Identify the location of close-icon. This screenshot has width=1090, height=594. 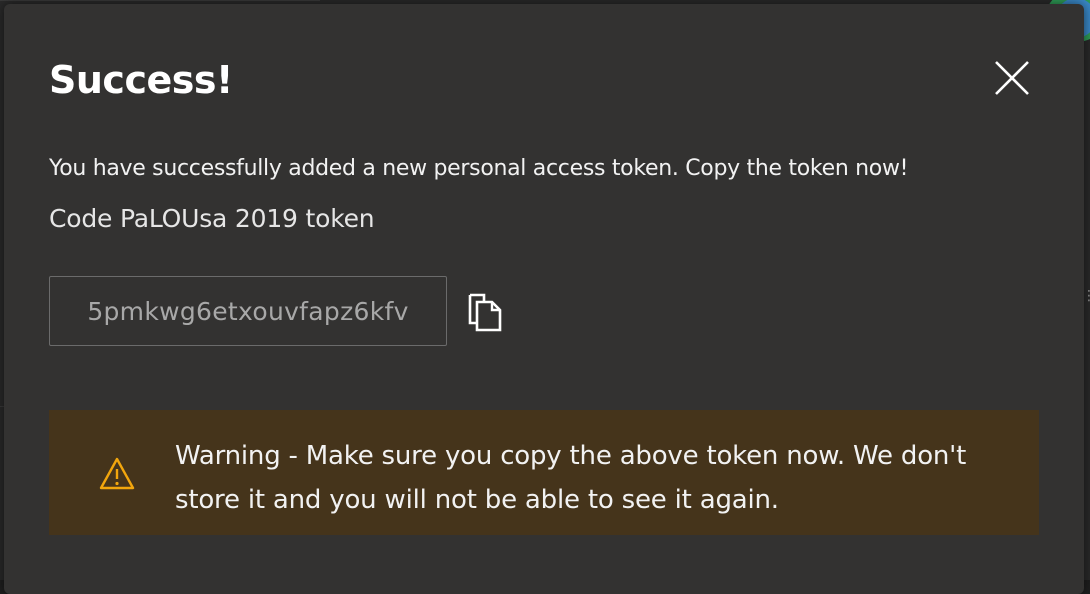
(1012, 78).